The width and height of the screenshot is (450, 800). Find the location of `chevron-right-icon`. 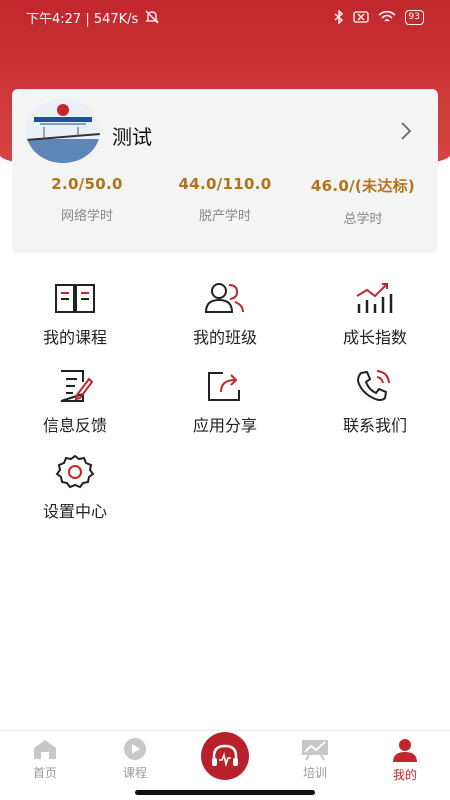

chevron-right-icon is located at coordinates (406, 131).